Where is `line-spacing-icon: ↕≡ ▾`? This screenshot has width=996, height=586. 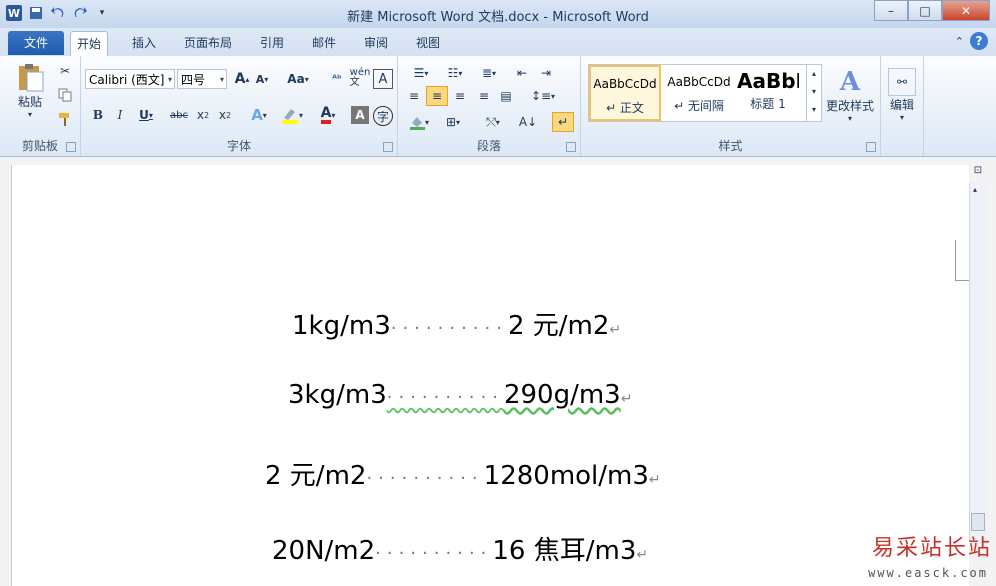
line-spacing-icon: ↕≡ ▾ is located at coordinates (543, 96).